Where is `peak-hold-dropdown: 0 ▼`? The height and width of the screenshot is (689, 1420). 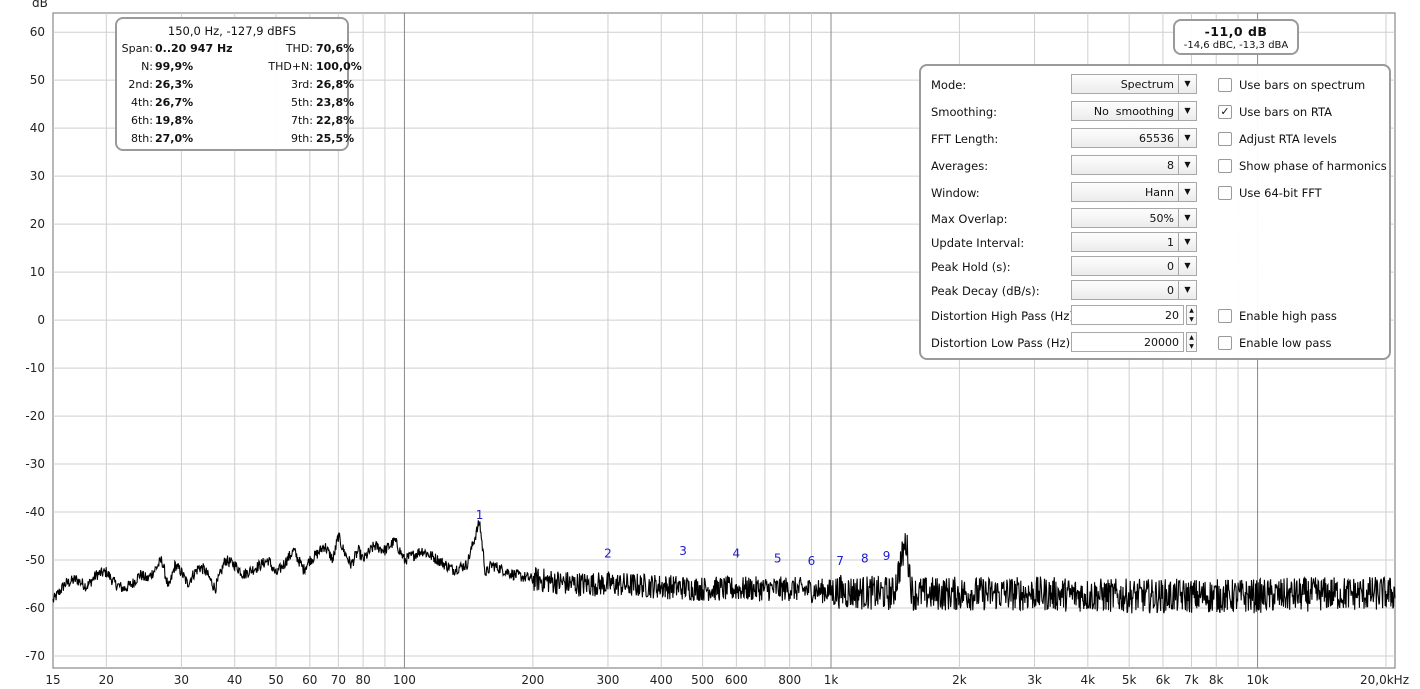
peak-hold-dropdown: 0 ▼ is located at coordinates (1134, 266).